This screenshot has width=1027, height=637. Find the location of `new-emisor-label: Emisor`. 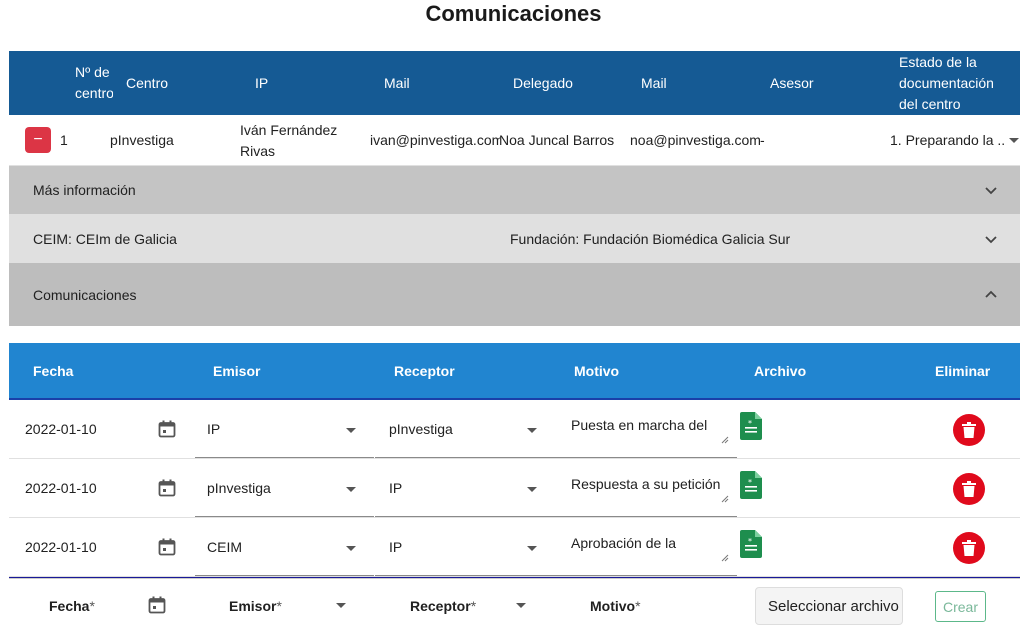

new-emisor-label: Emisor is located at coordinates (253, 606).